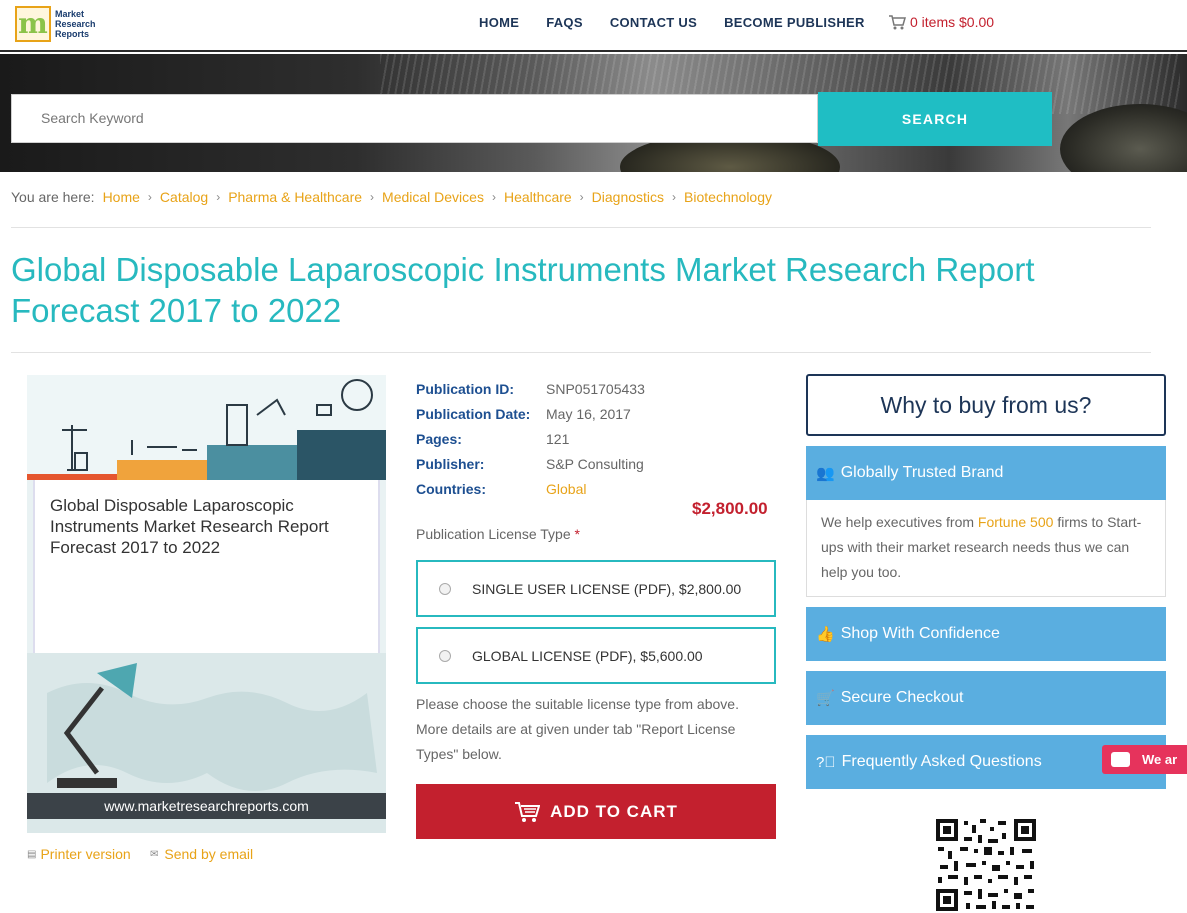  What do you see at coordinates (121, 197) in the screenshot?
I see `breadcrumb-home: Home` at bounding box center [121, 197].